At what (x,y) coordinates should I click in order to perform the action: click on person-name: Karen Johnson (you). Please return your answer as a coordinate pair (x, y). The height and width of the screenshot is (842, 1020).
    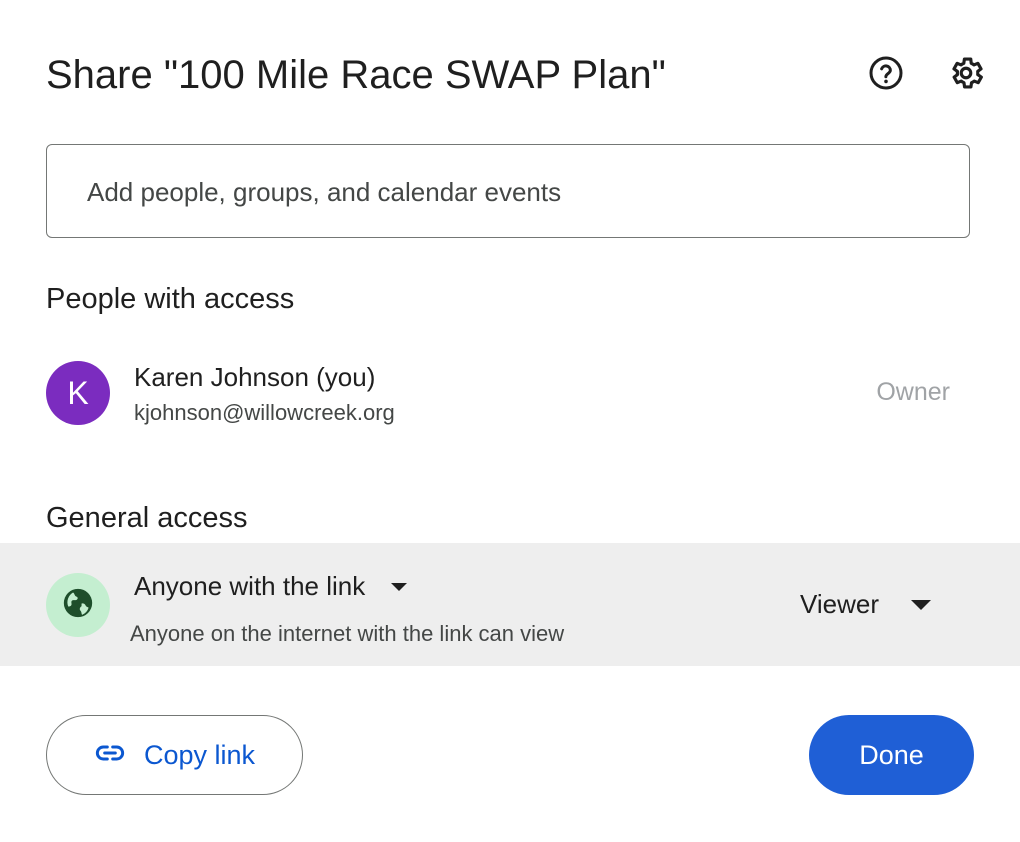
    Looking at the image, I should click on (255, 377).